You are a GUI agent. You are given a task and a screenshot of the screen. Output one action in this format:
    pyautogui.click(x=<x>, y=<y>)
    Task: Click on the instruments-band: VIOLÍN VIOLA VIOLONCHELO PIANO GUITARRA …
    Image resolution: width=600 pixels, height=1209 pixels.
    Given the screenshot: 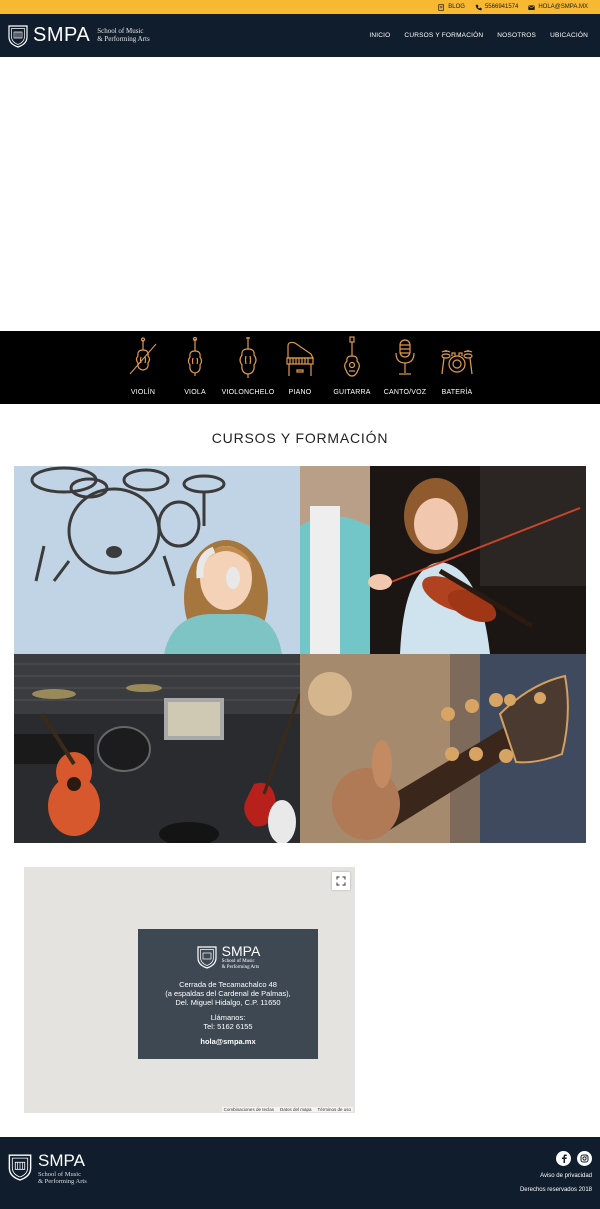 What is the action you would take?
    pyautogui.click(x=300, y=367)
    